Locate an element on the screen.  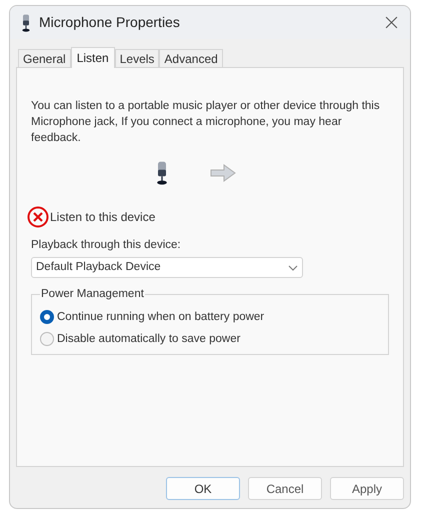
microphone-icon is located at coordinates (26, 23).